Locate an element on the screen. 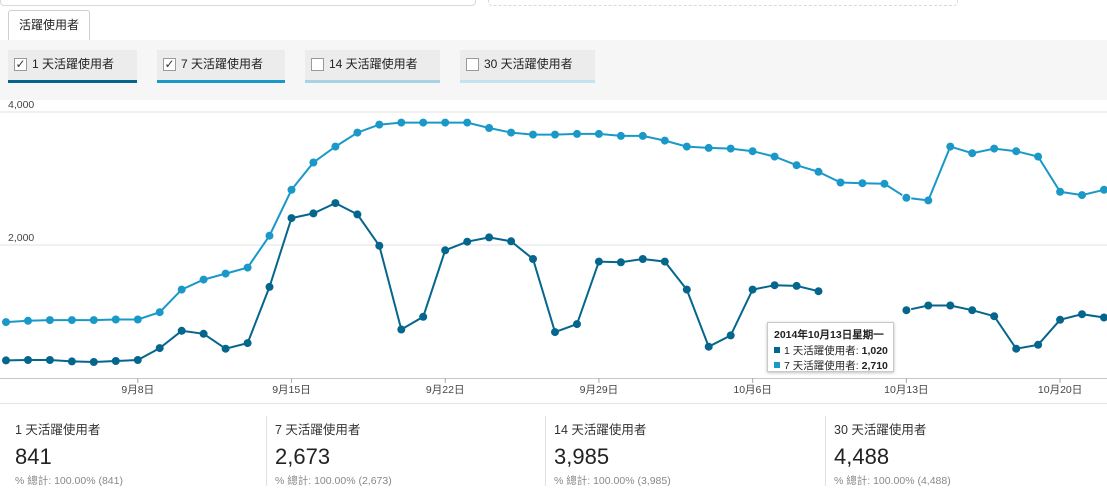 This screenshot has height=504, width=1107. tab-active-users: 活躍使用者 is located at coordinates (49, 25).